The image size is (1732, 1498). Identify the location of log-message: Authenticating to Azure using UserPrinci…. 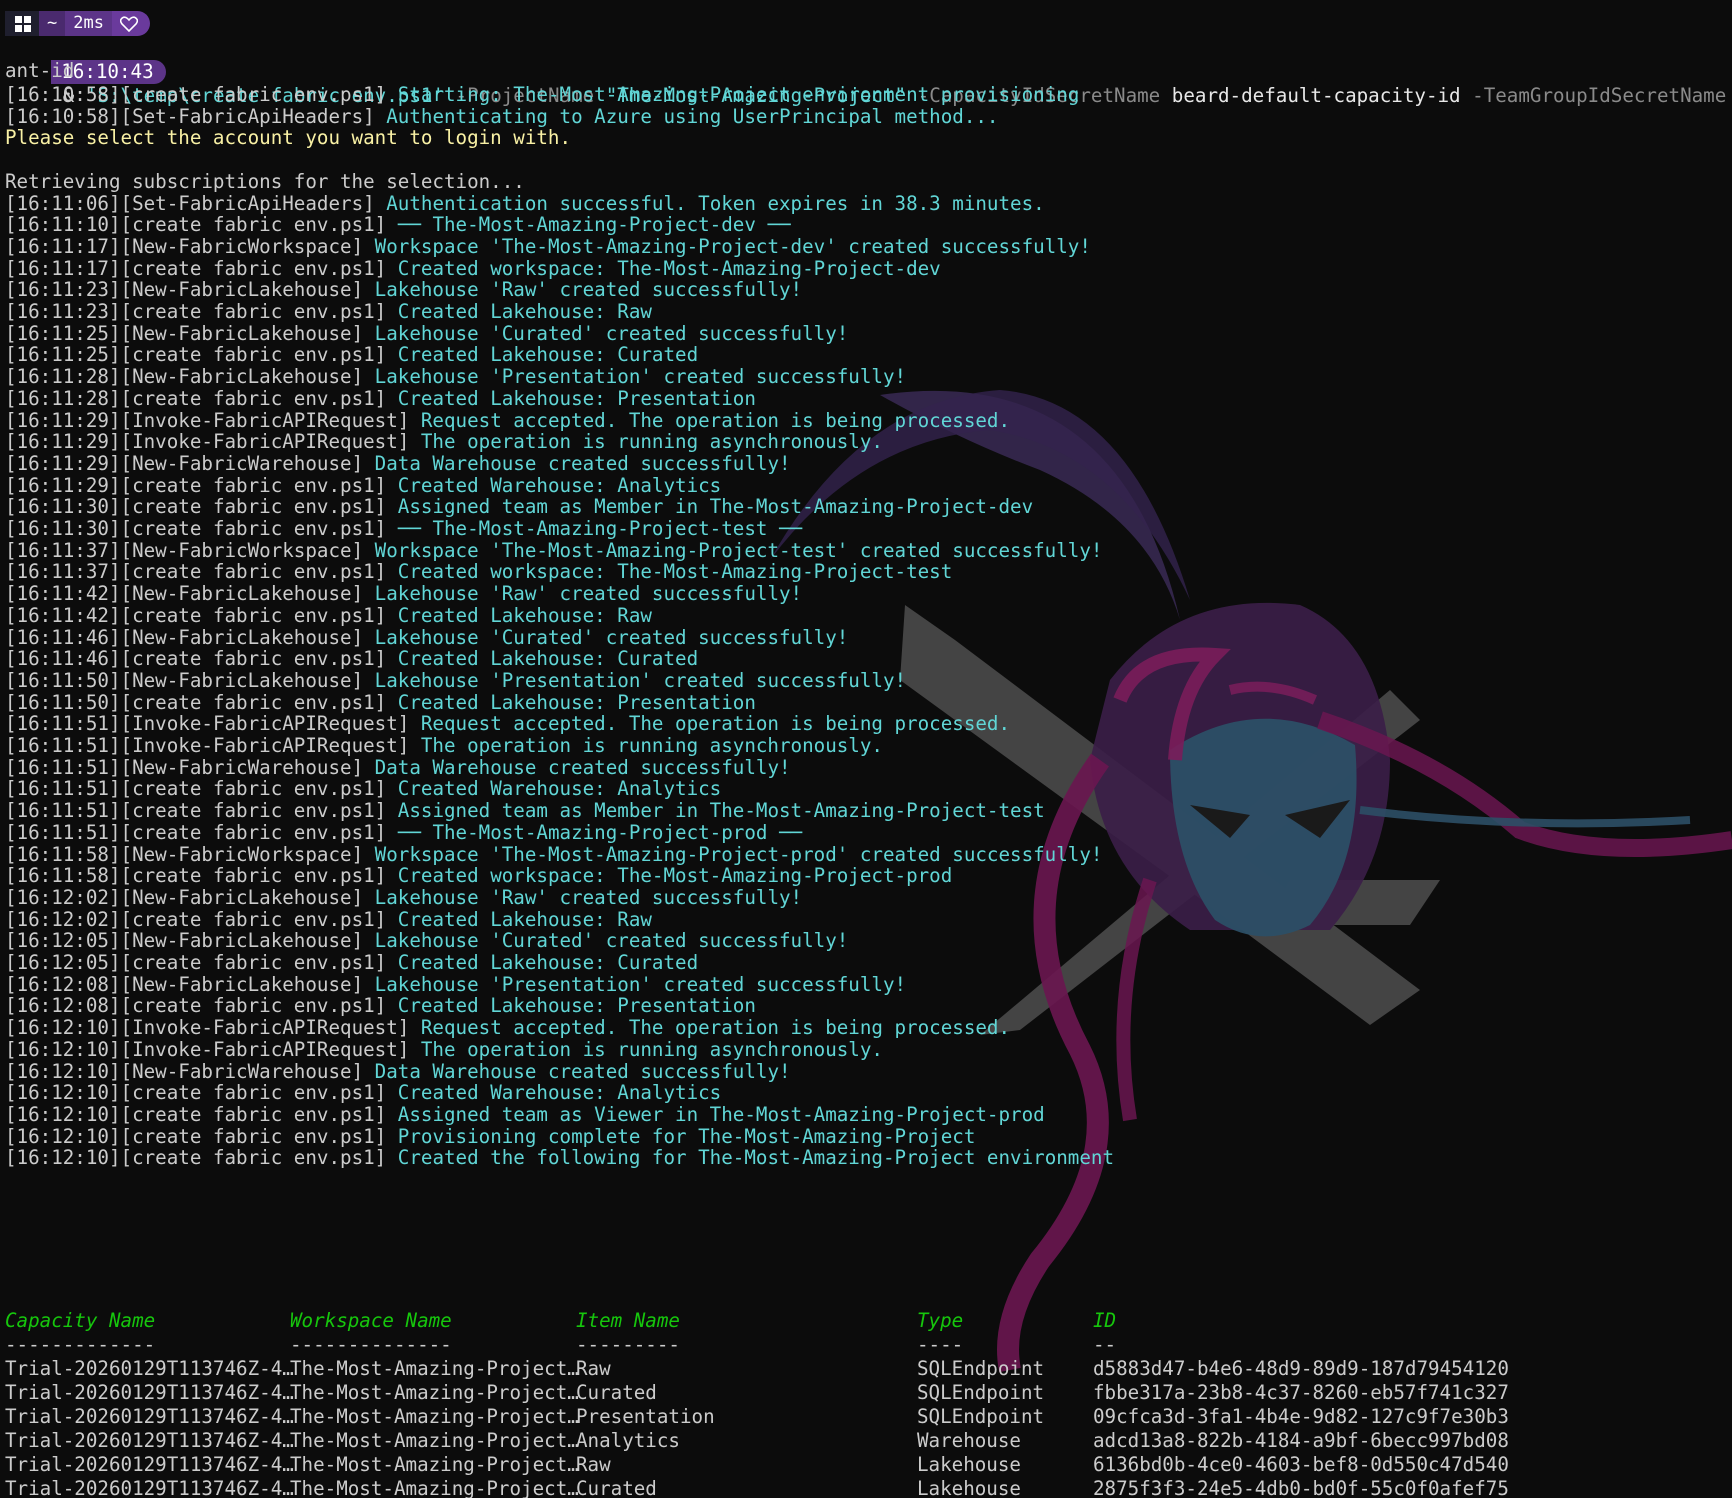
(686, 116).